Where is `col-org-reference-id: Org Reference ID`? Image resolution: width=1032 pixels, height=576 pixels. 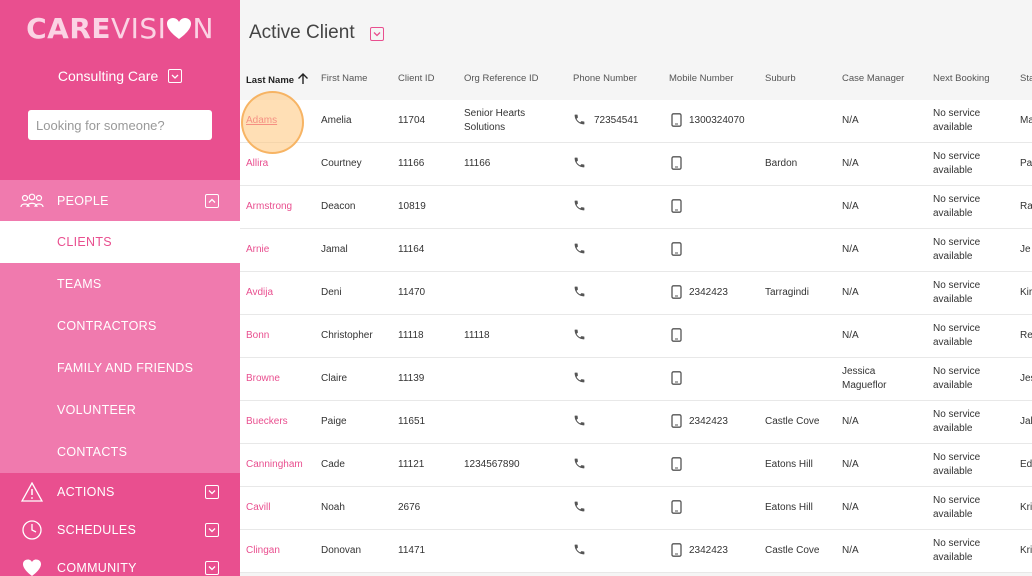 col-org-reference-id: Org Reference ID is located at coordinates (501, 78).